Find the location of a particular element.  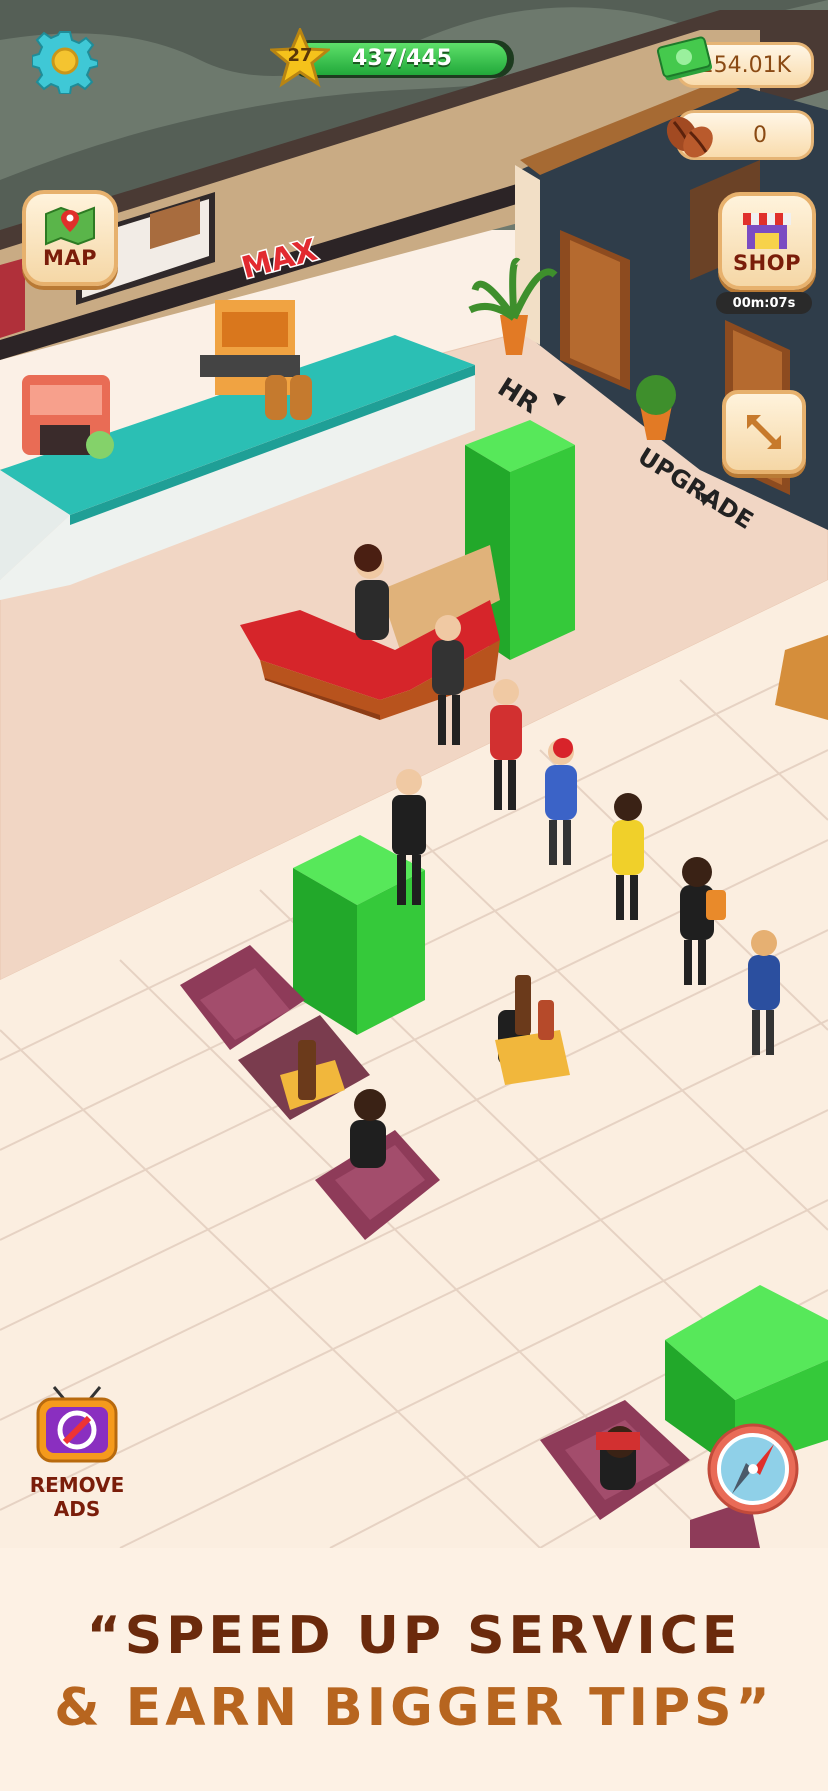

promo-tagline: “SPEED UP SERVICE & EARN BIGGER TIPS” is located at coordinates (414, 1672).